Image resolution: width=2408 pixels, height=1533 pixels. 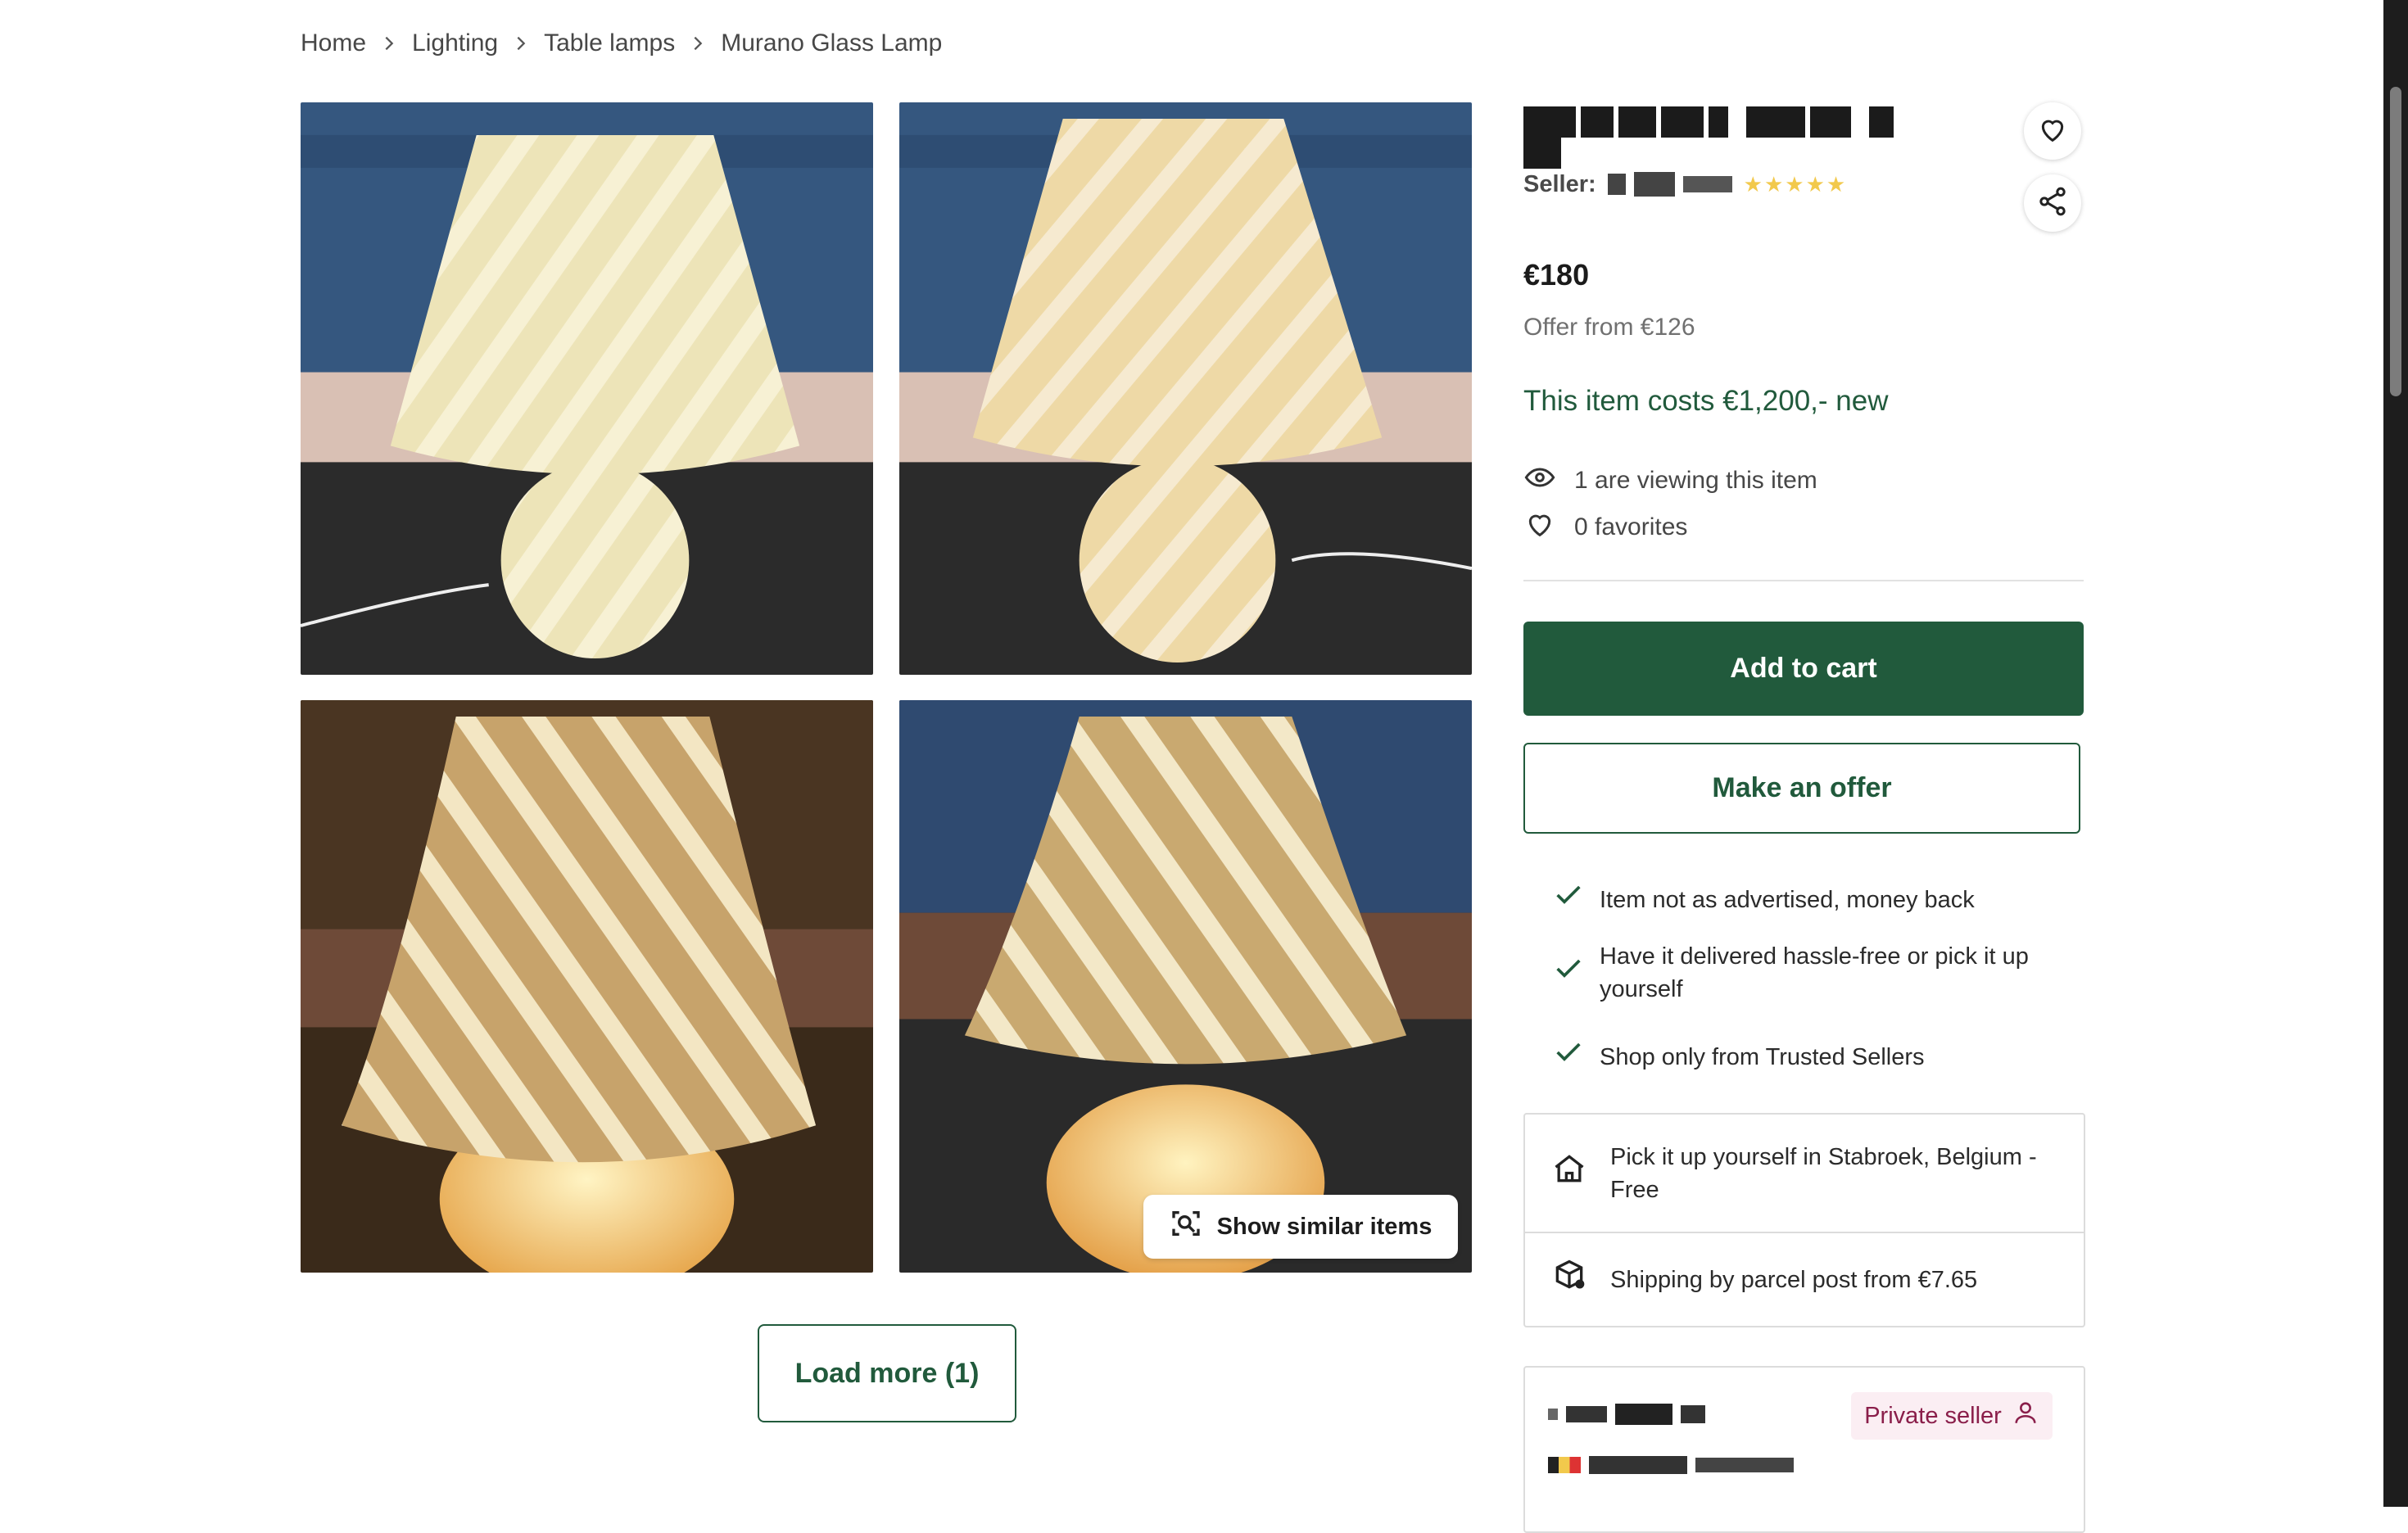 What do you see at coordinates (1762, 1056) in the screenshot?
I see `guarantee-text: Shop only from Trusted Sellers` at bounding box center [1762, 1056].